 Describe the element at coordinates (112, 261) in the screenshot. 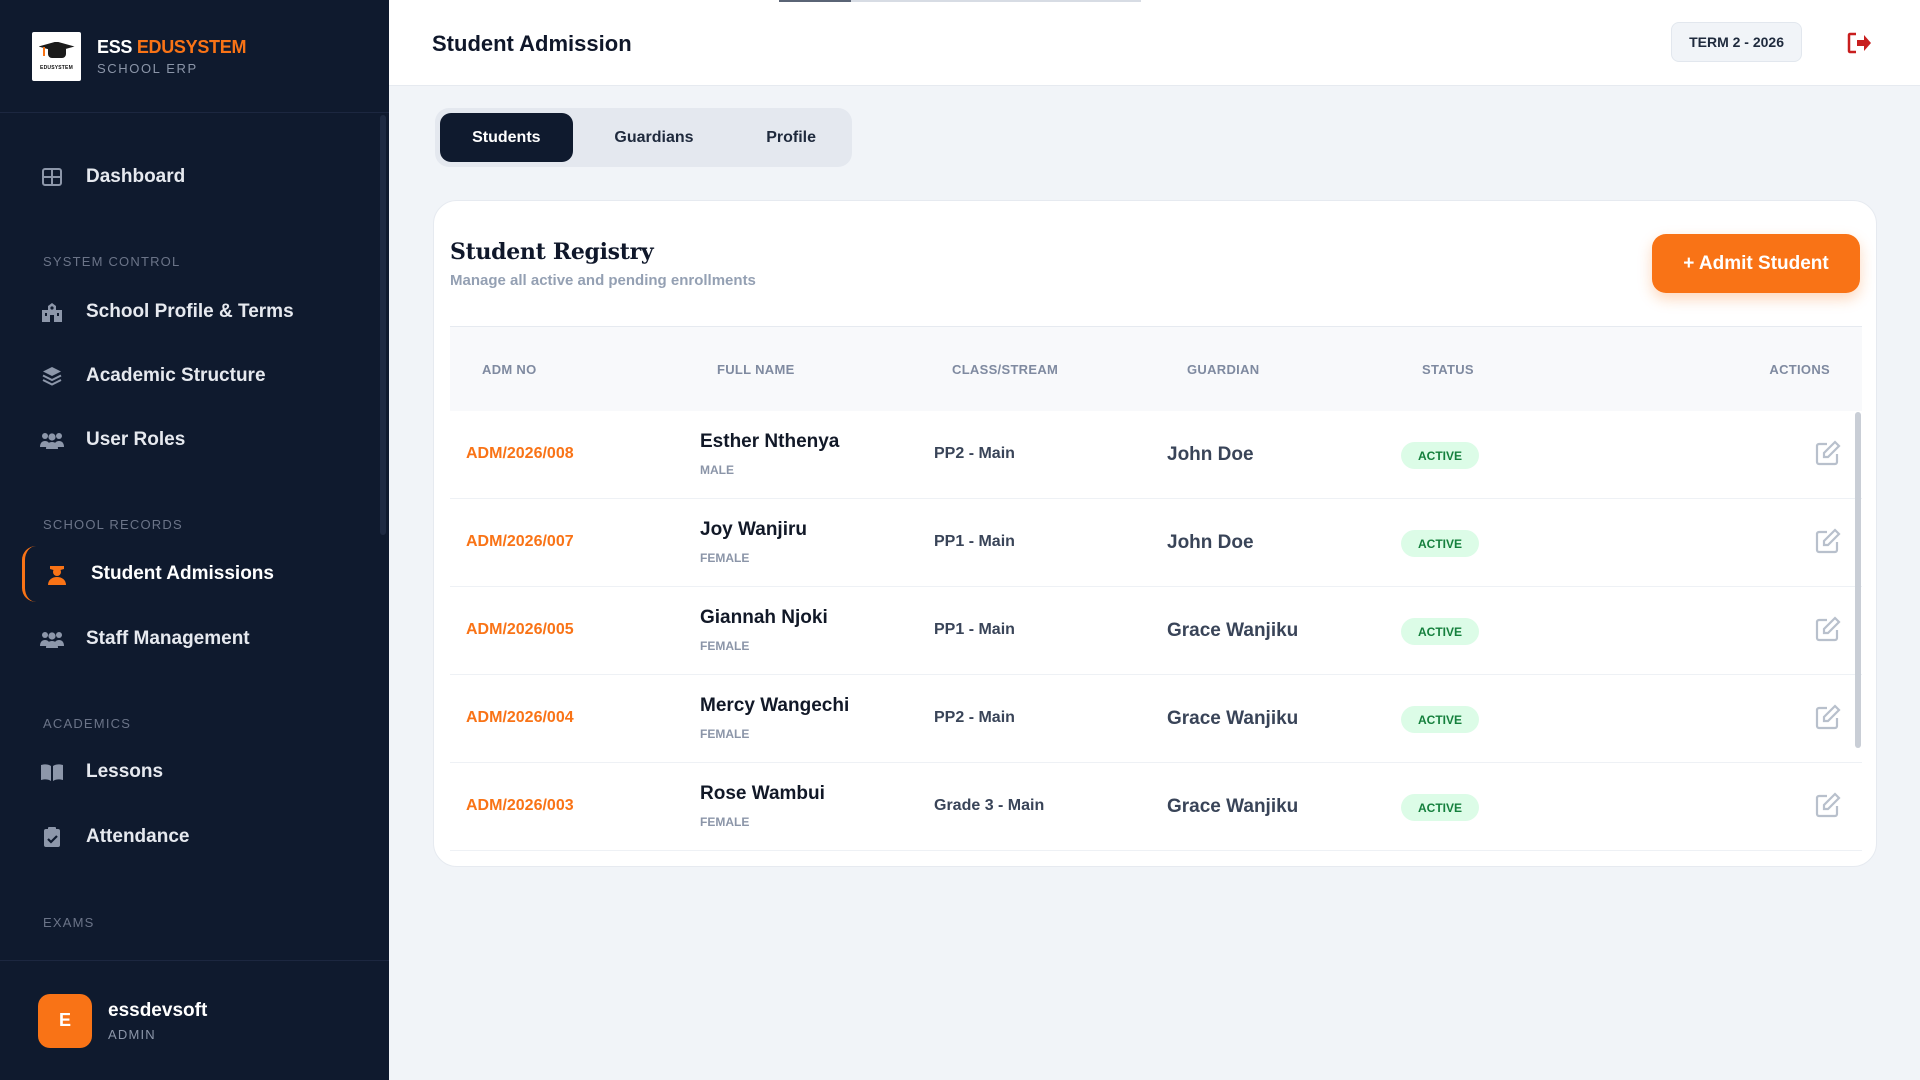

I see `nav-section-system-control: SYSTEM CONTROL` at that location.